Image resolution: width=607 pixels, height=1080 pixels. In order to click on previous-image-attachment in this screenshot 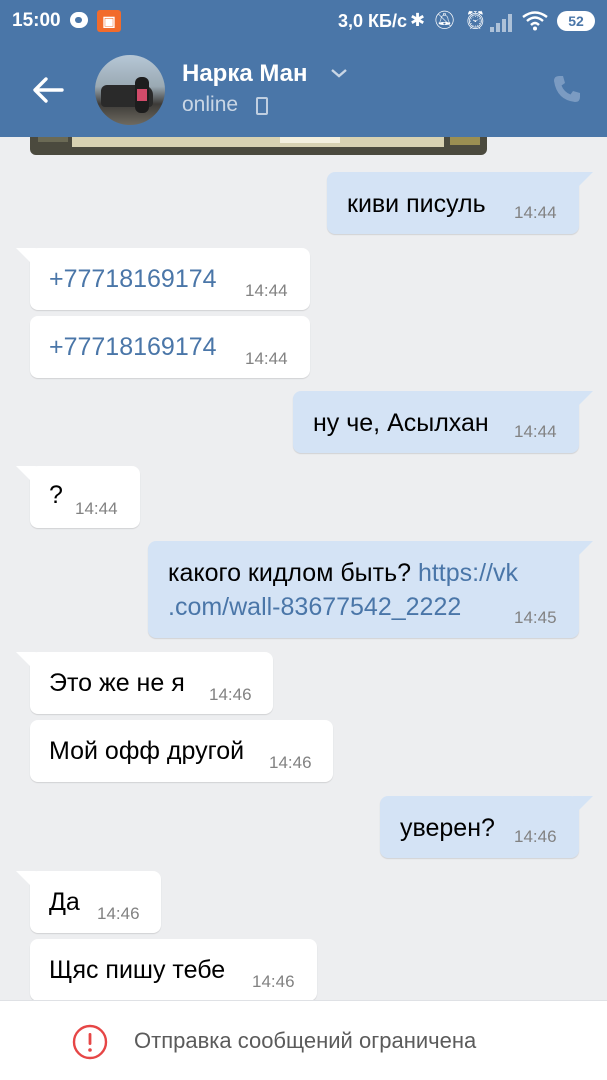, I will do `click(258, 146)`.